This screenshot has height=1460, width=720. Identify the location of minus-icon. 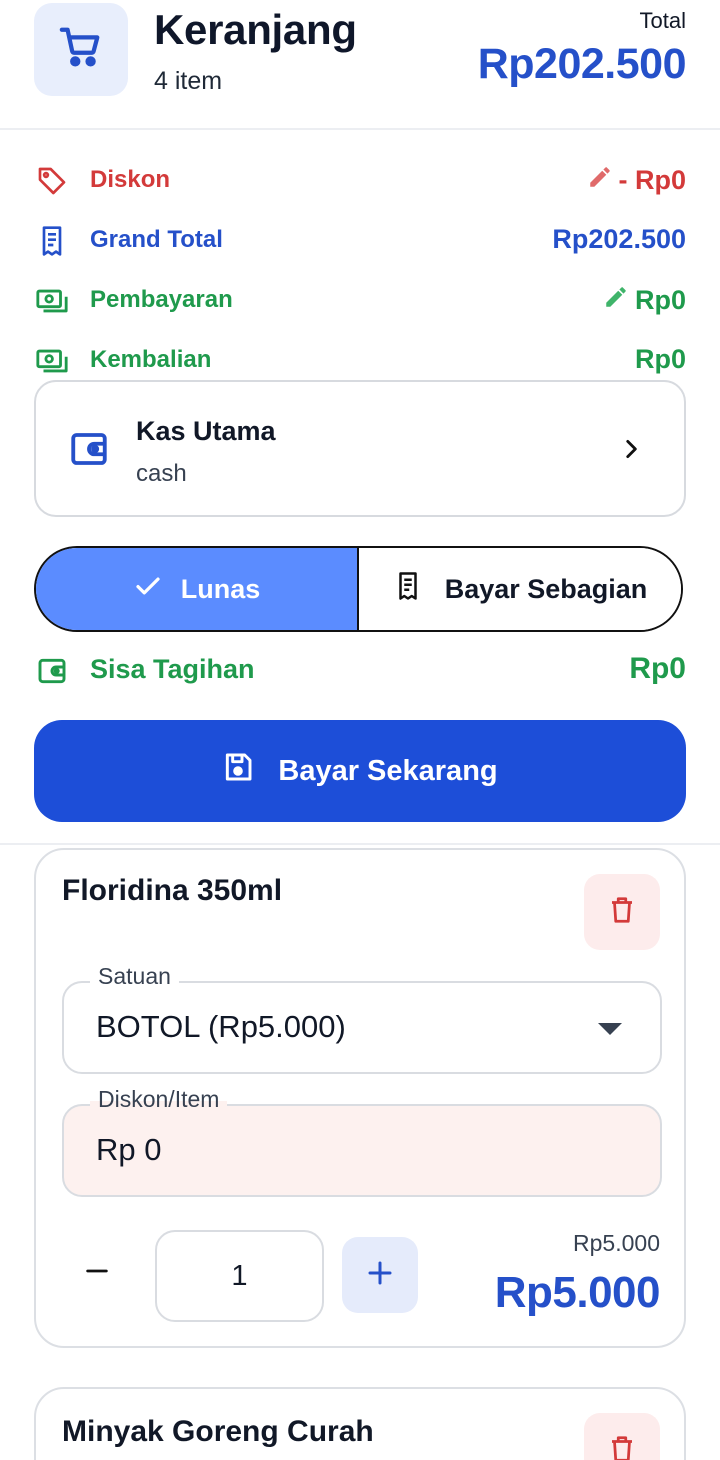
(97, 1273).